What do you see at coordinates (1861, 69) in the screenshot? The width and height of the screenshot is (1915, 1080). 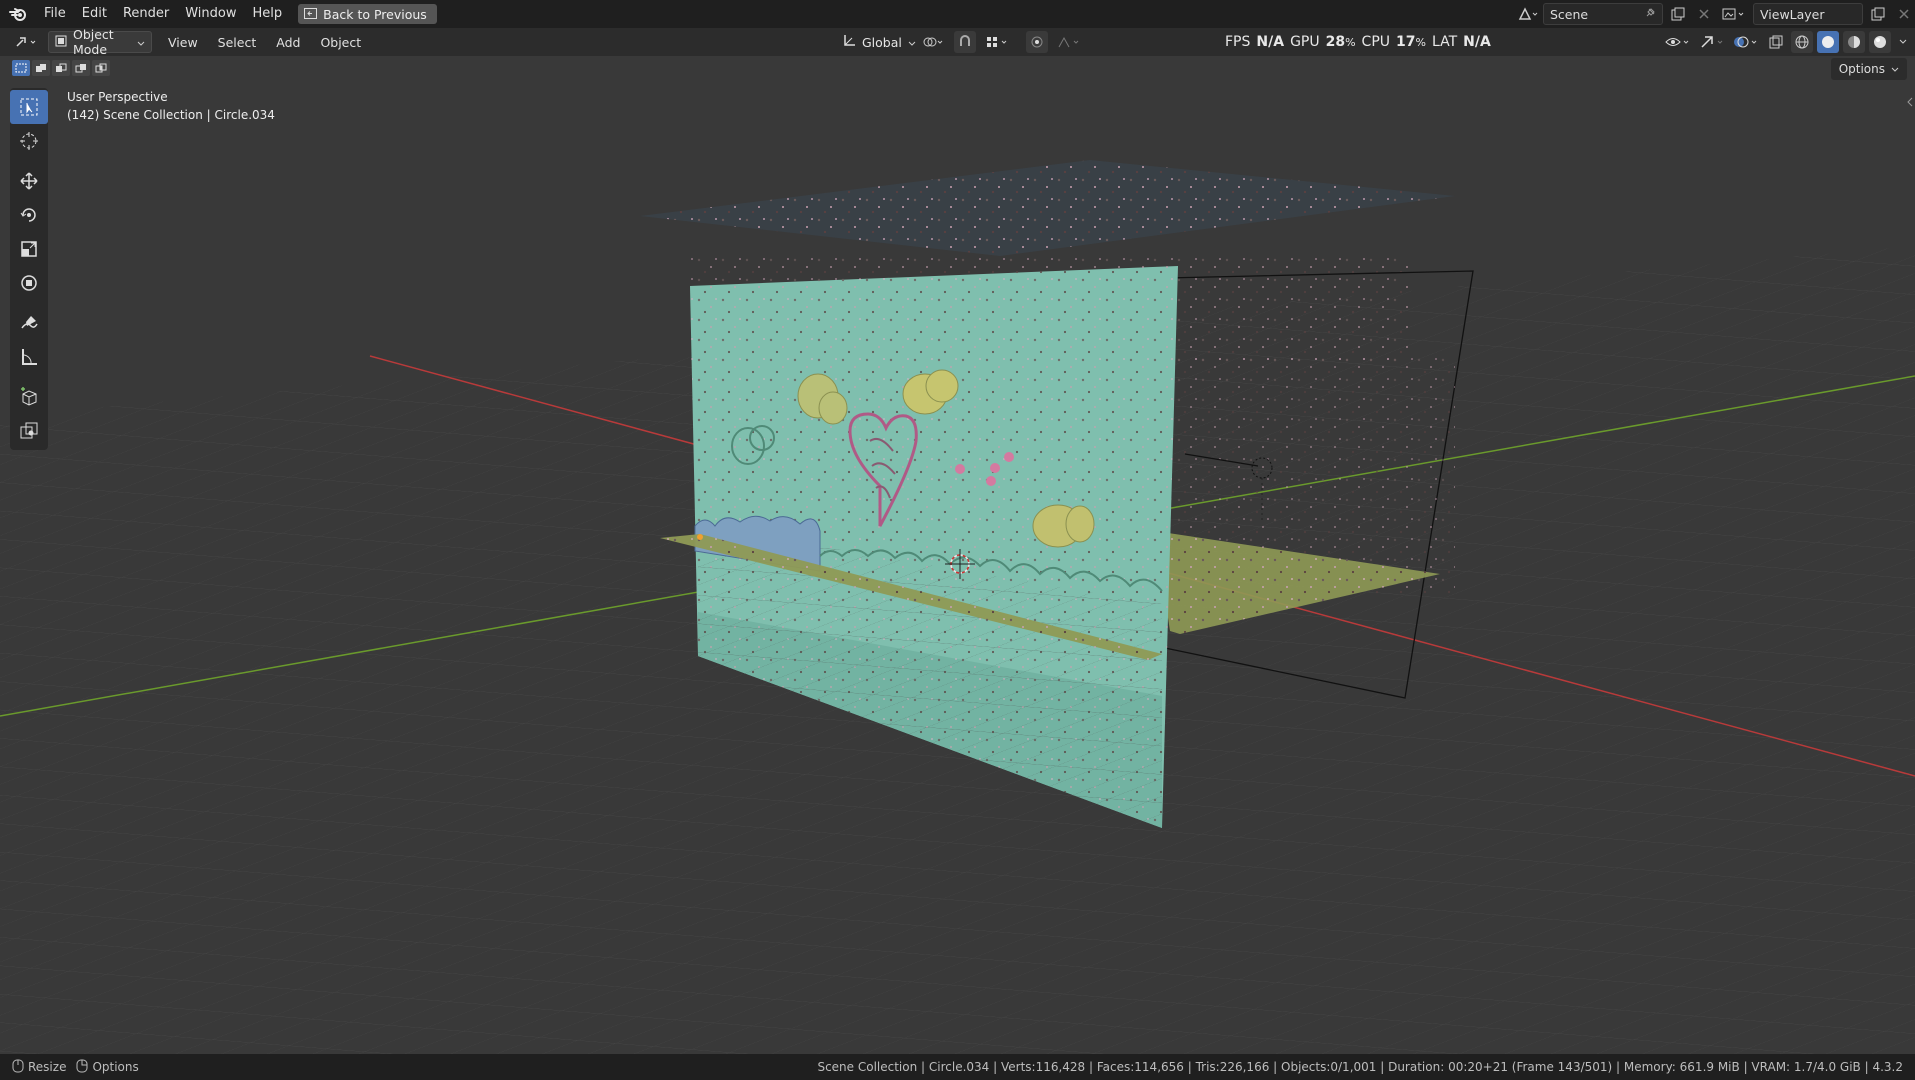 I see `options-label: Options` at bounding box center [1861, 69].